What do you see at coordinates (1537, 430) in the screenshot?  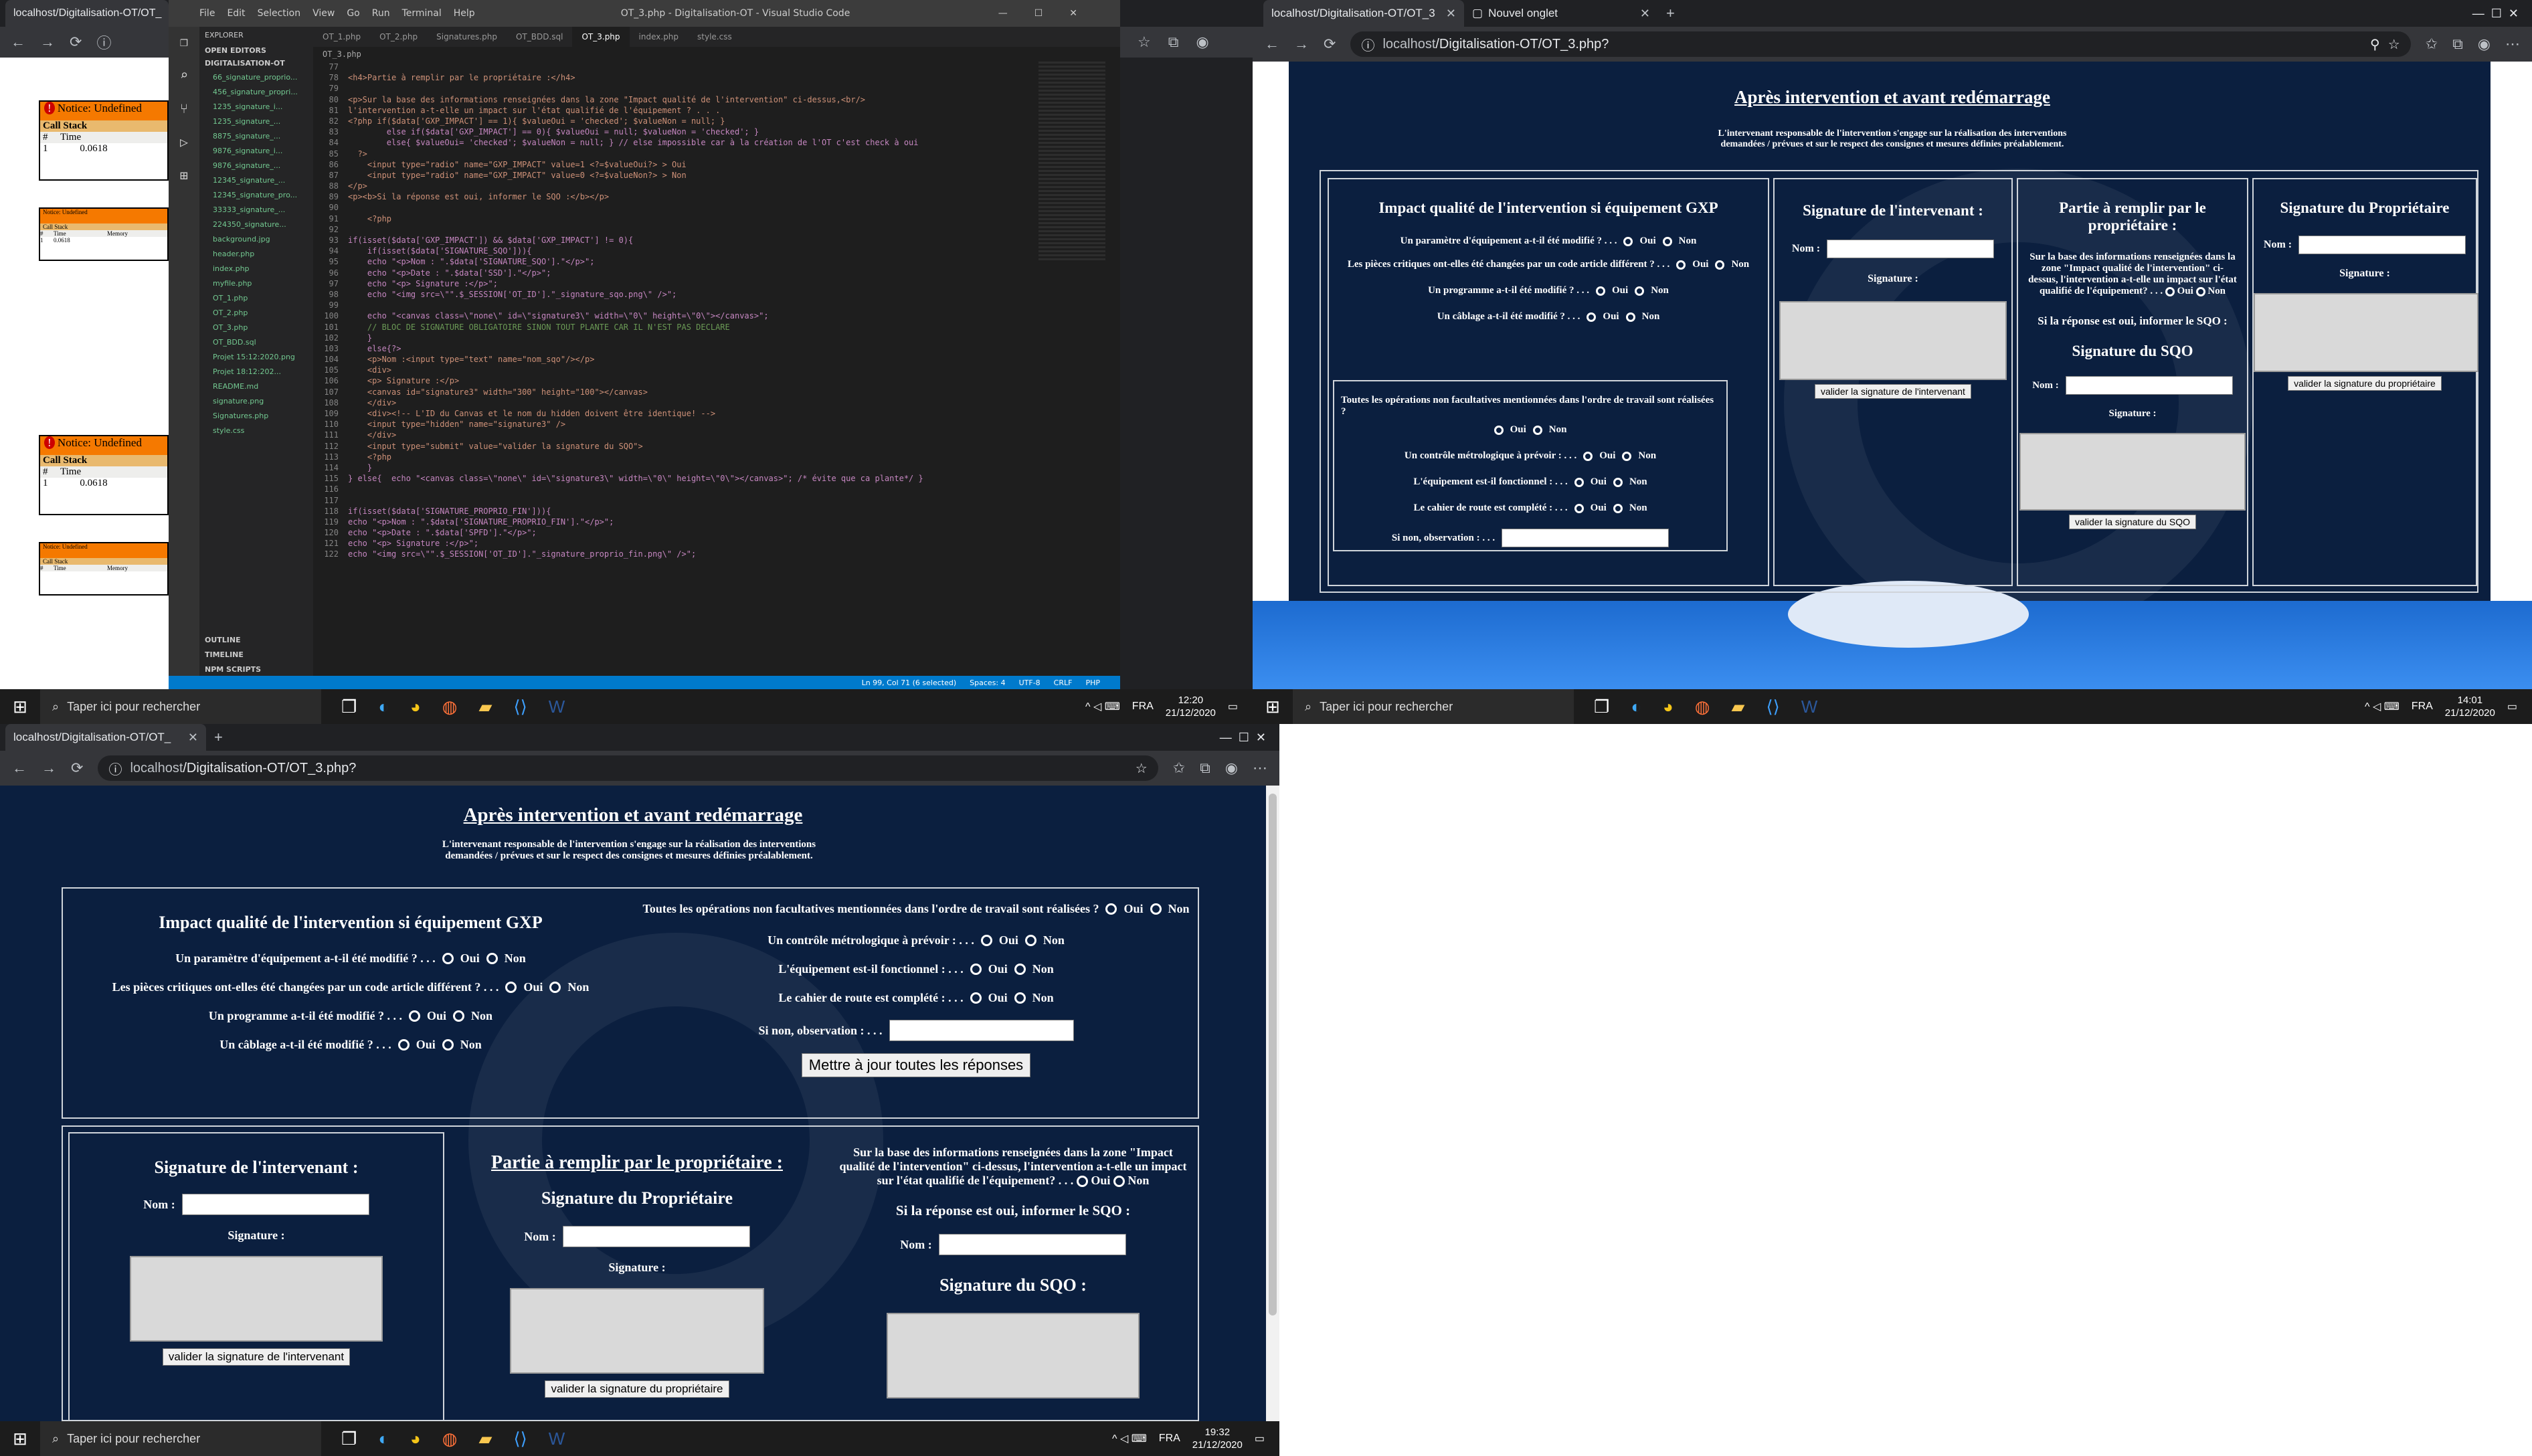 I see `radio-ops-non` at bounding box center [1537, 430].